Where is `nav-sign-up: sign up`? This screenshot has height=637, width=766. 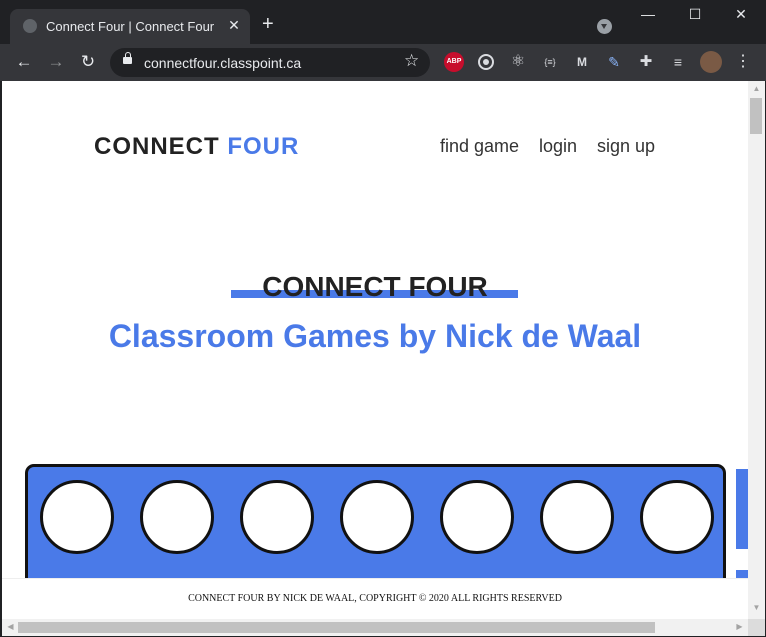
nav-sign-up: sign up is located at coordinates (626, 146).